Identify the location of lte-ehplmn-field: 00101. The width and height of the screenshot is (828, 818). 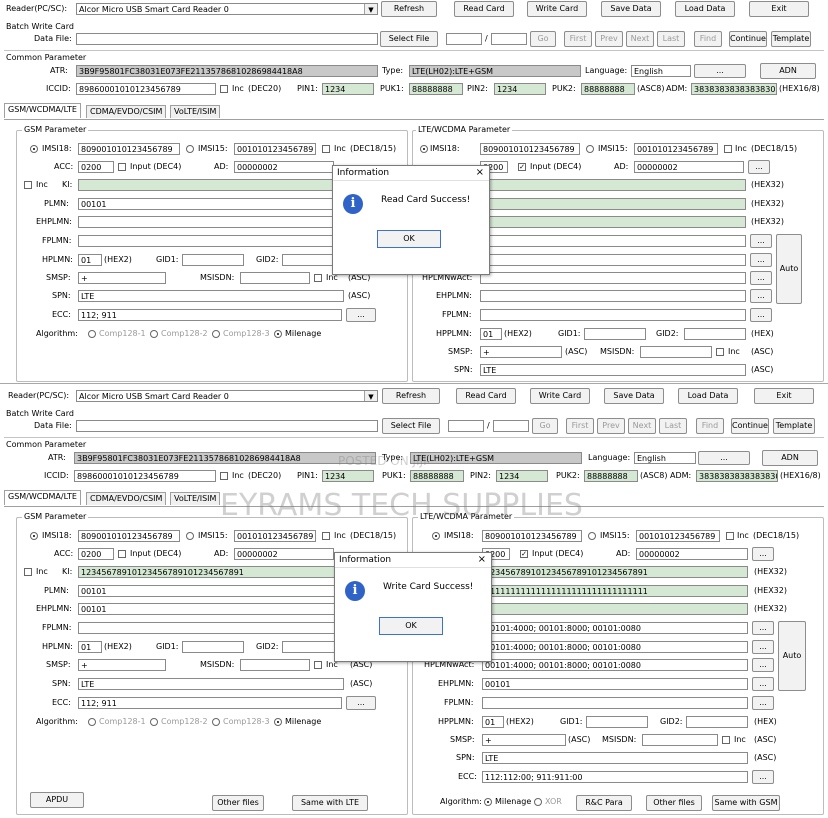
(615, 684).